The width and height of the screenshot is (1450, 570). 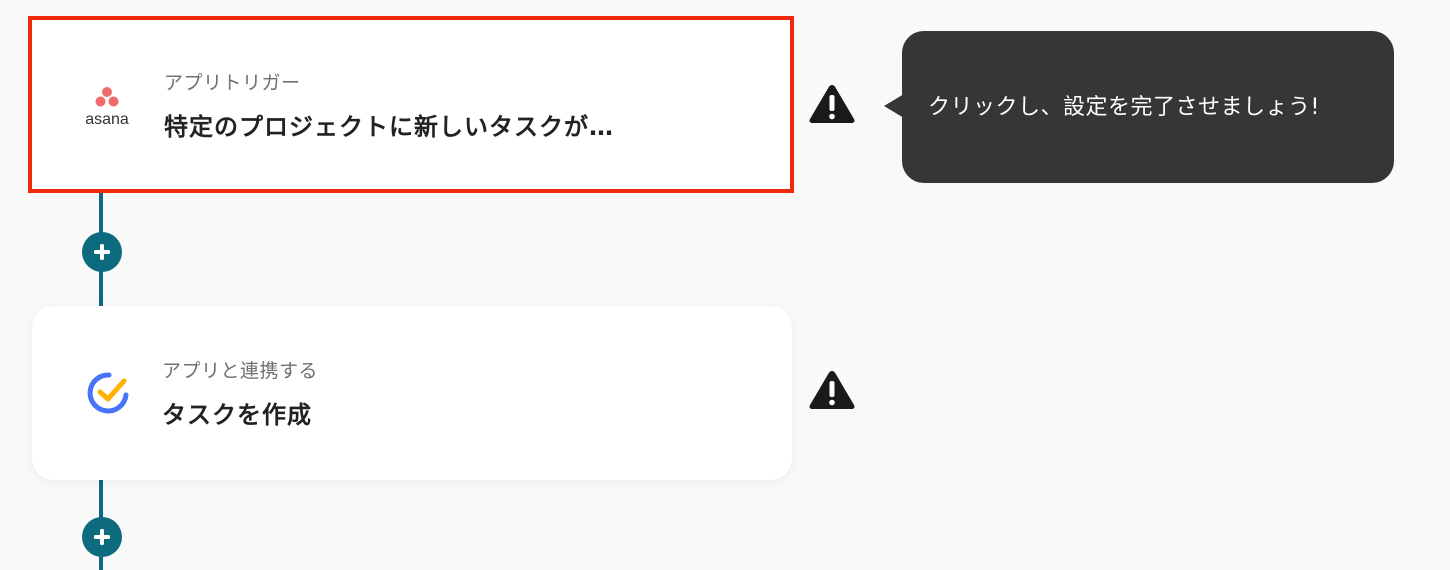 I want to click on step-type-label: アプリと連携する, so click(x=240, y=371).